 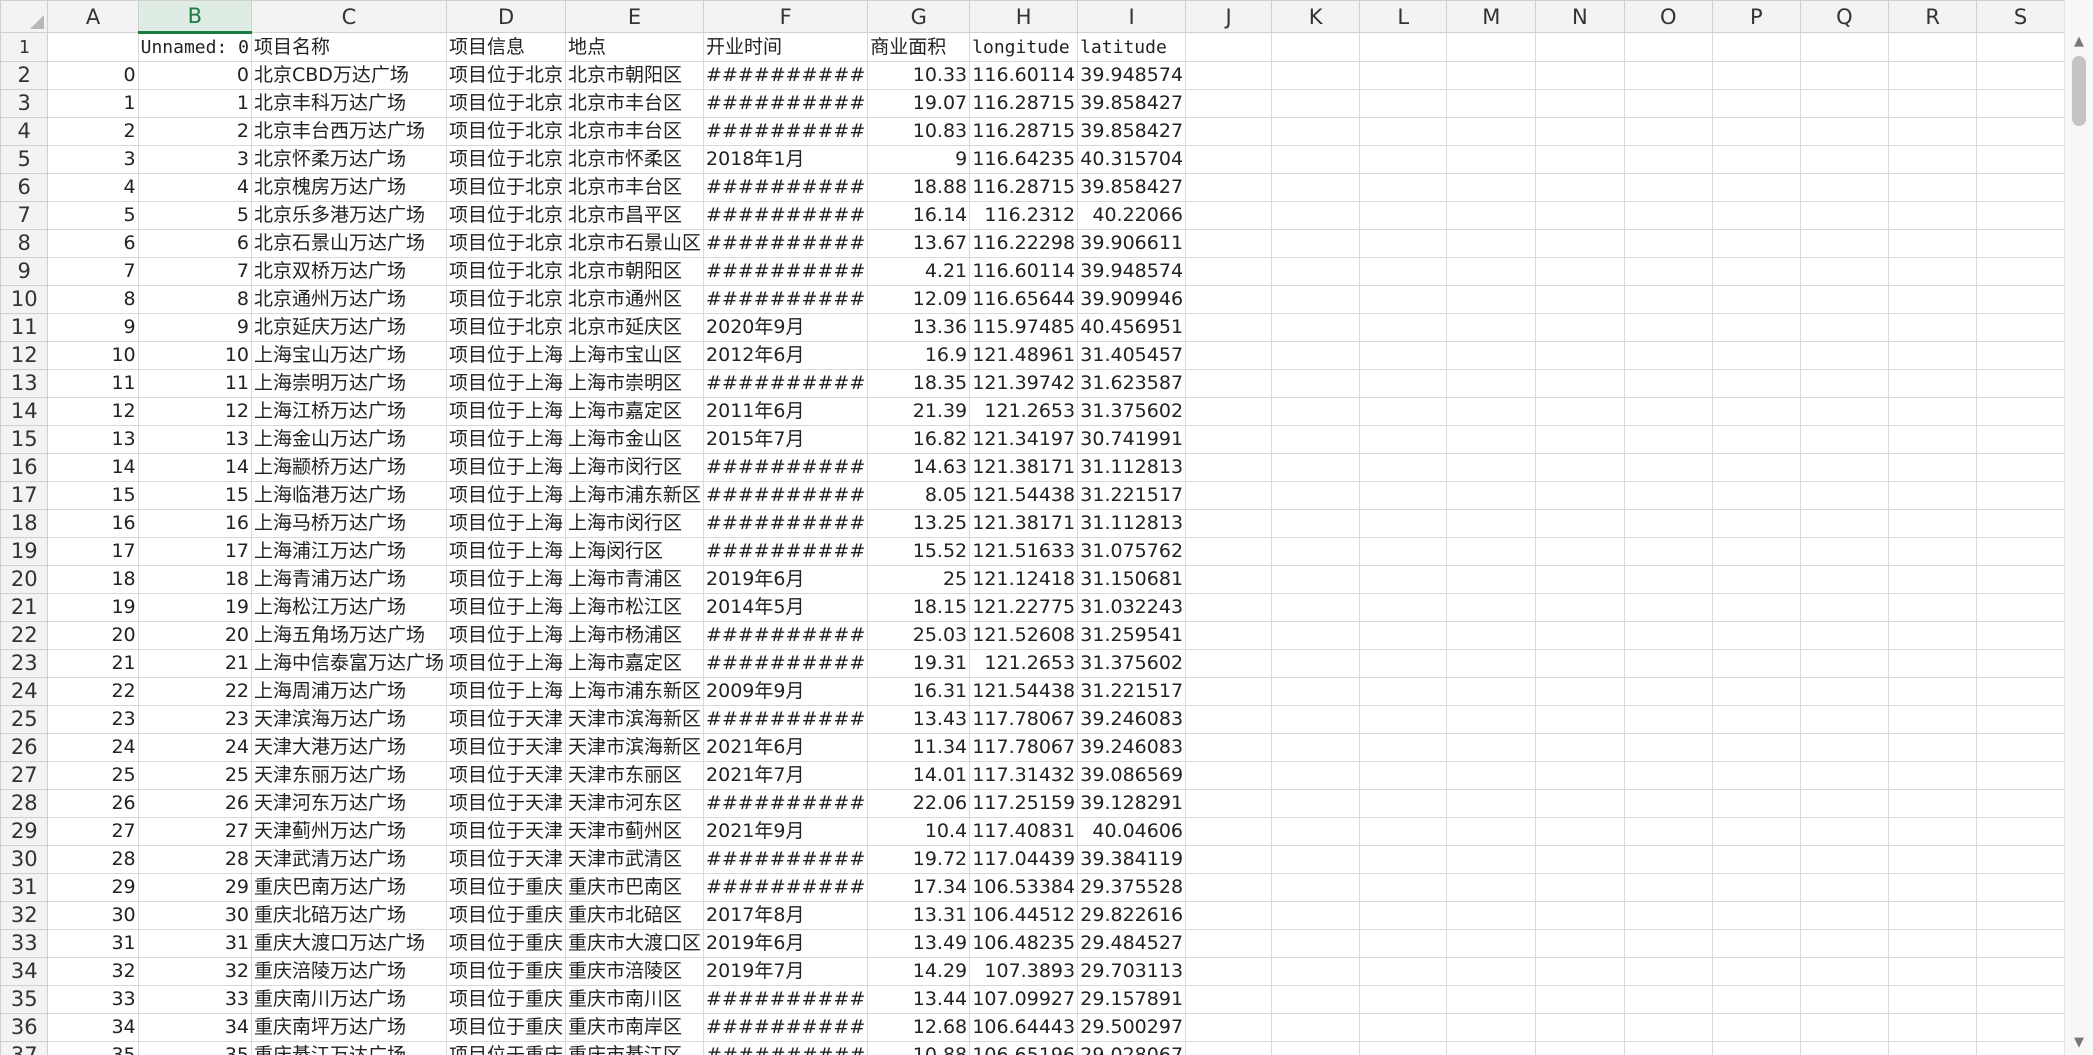 What do you see at coordinates (506, 159) in the screenshot?
I see `cell: 项目位于北京` at bounding box center [506, 159].